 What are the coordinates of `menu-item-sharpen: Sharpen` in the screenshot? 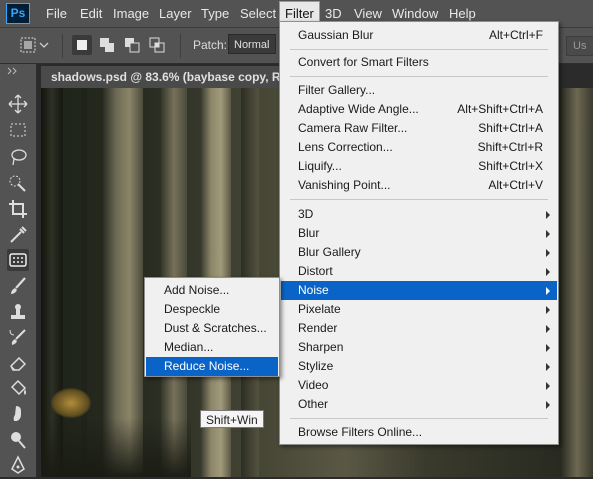 It's located at (419, 347).